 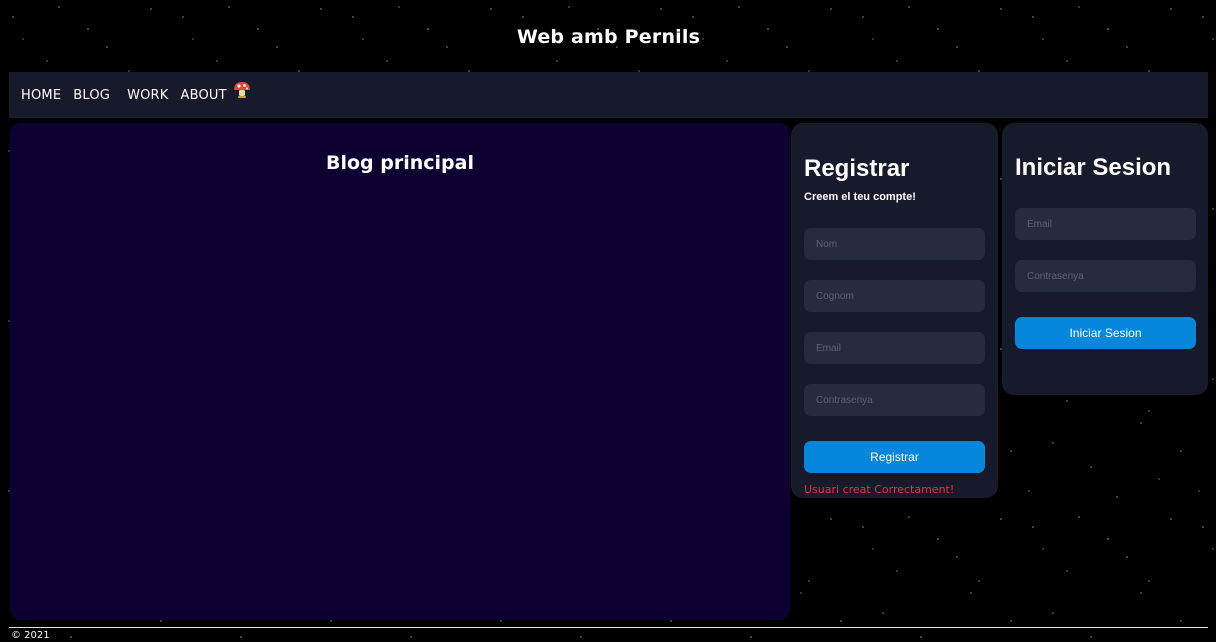 What do you see at coordinates (1105, 224) in the screenshot?
I see `login-email-field` at bounding box center [1105, 224].